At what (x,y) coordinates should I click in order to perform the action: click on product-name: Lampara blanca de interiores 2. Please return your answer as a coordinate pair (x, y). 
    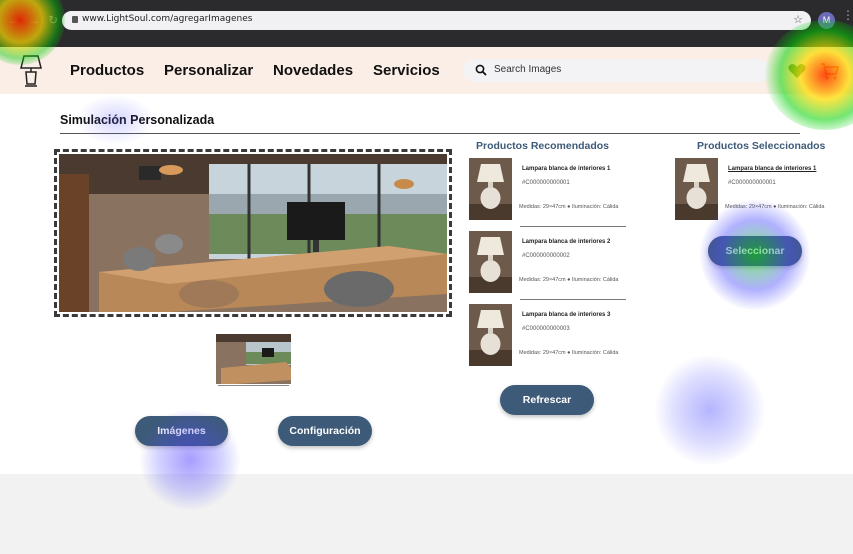
    Looking at the image, I should click on (566, 242).